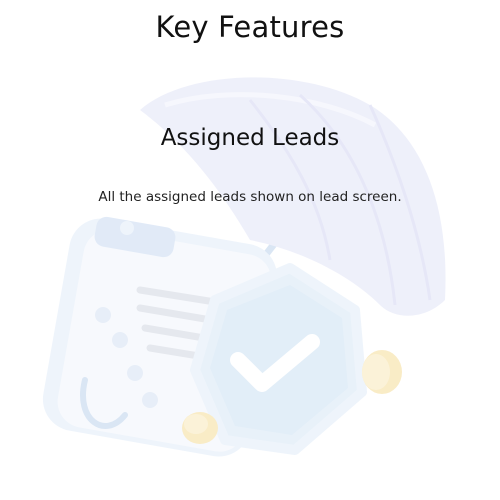 Image resolution: width=500 pixels, height=500 pixels. I want to click on shield-check-icon, so click(278, 359).